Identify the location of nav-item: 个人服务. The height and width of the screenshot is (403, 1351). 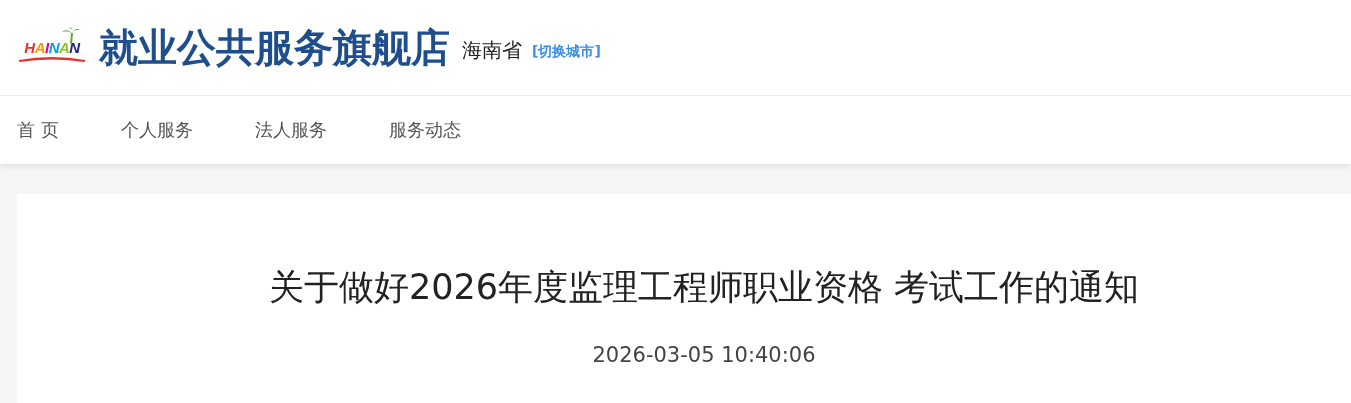
(156, 130).